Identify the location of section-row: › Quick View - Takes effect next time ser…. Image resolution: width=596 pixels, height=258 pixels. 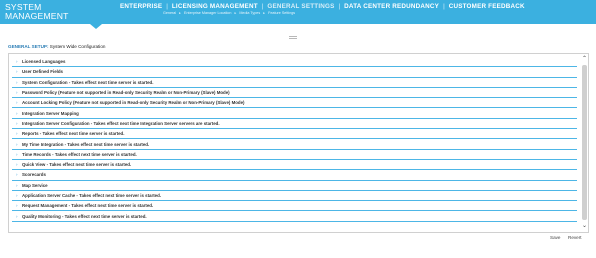
(294, 165).